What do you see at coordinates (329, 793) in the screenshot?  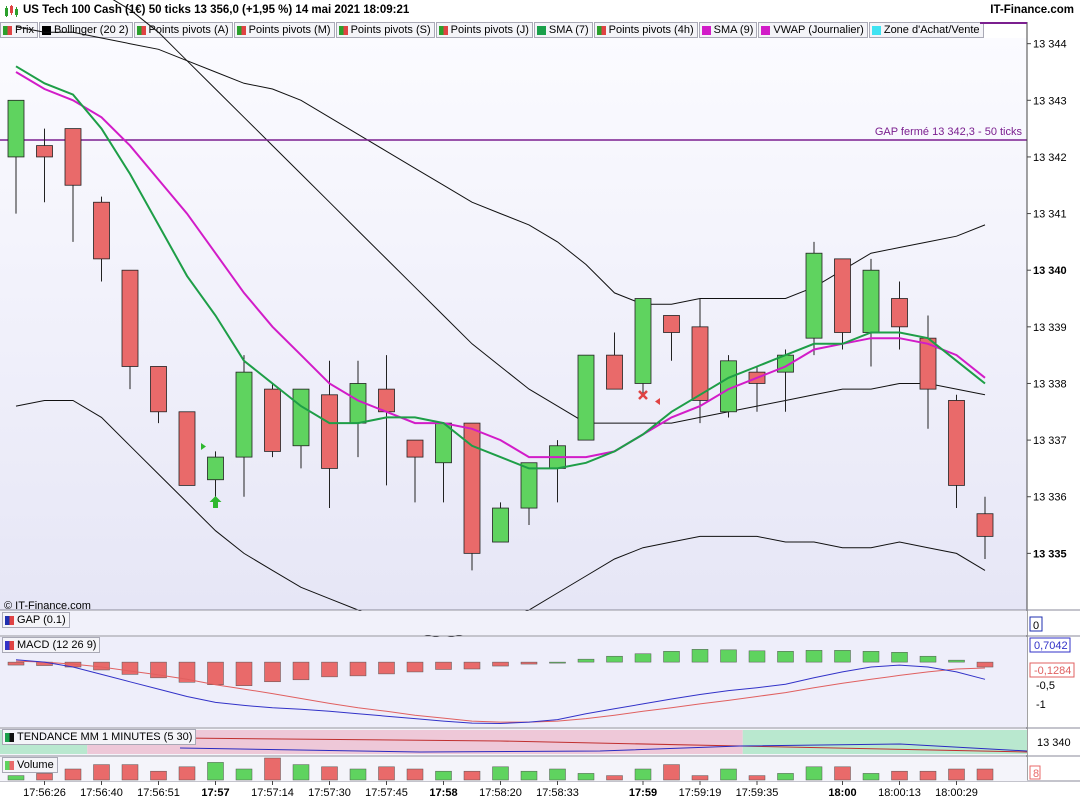 I see `x-tick-label: 17:57:30` at bounding box center [329, 793].